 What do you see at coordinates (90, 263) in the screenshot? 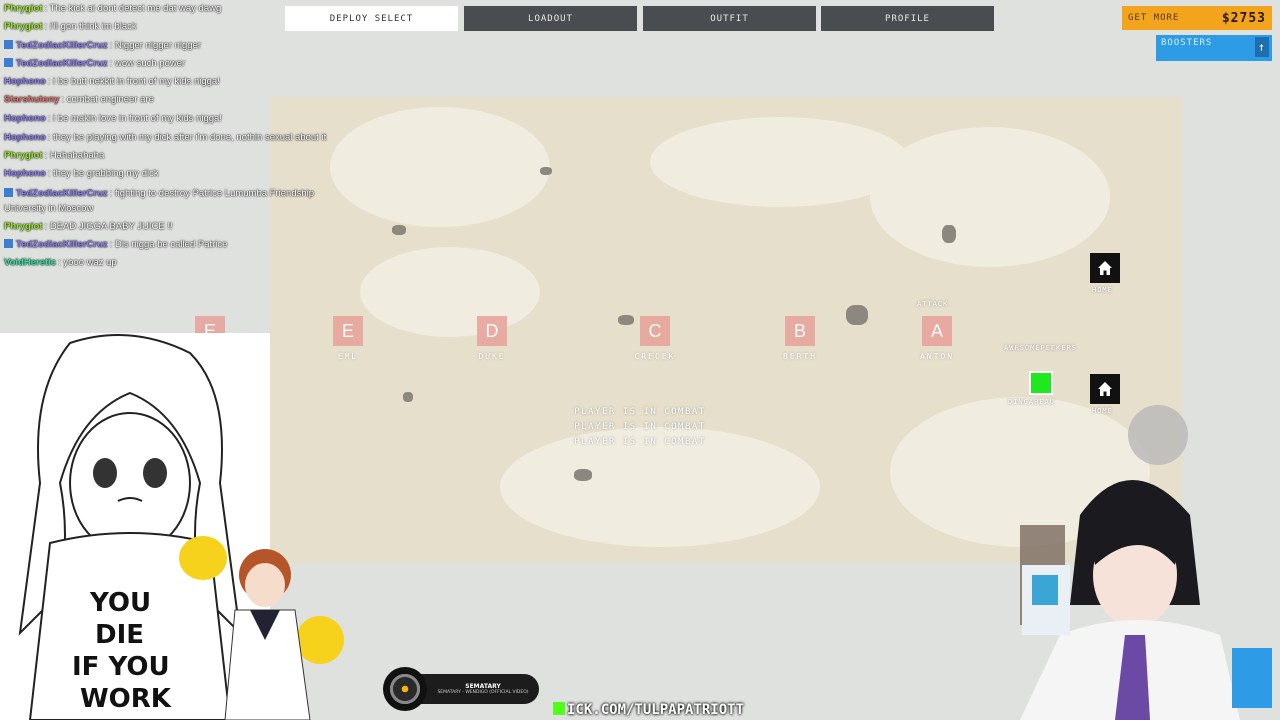
I see `chat-text: yooo waz up` at bounding box center [90, 263].